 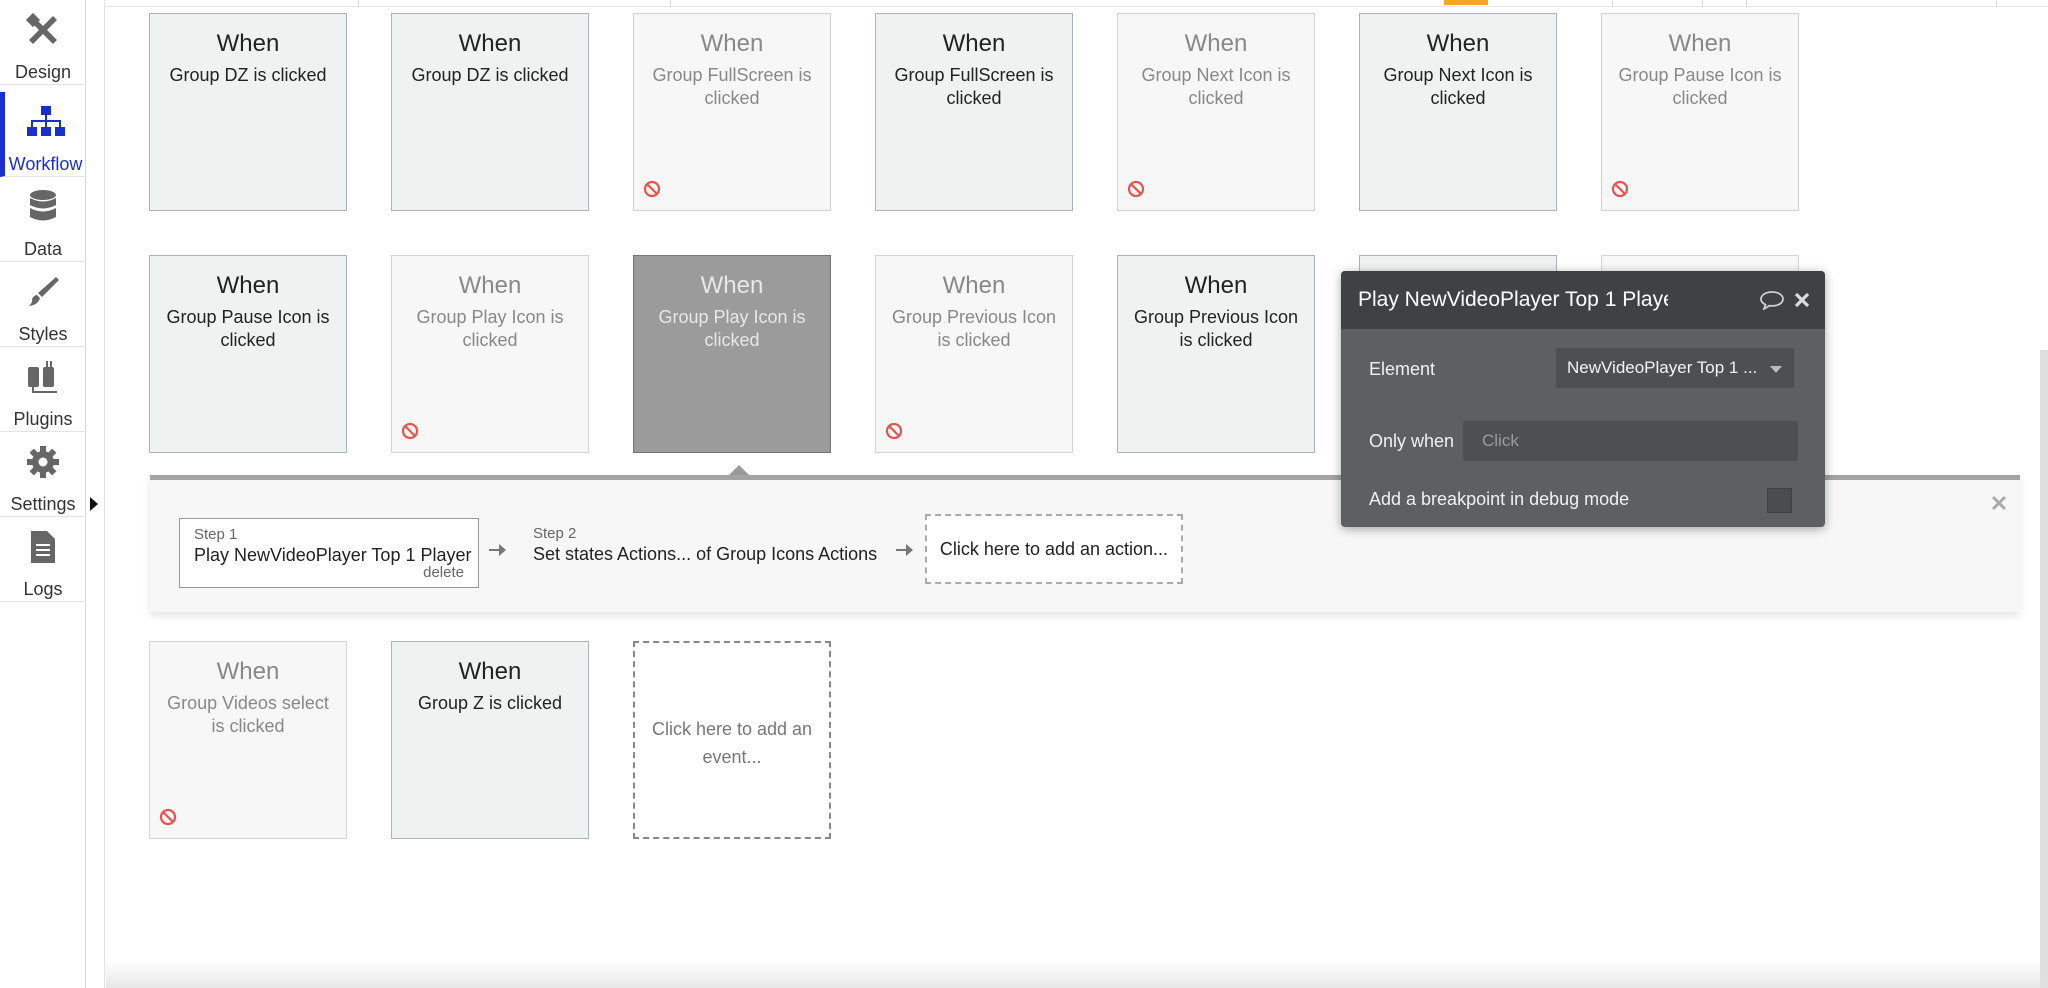 I want to click on event-description: Group Z is clicked, so click(x=490, y=703).